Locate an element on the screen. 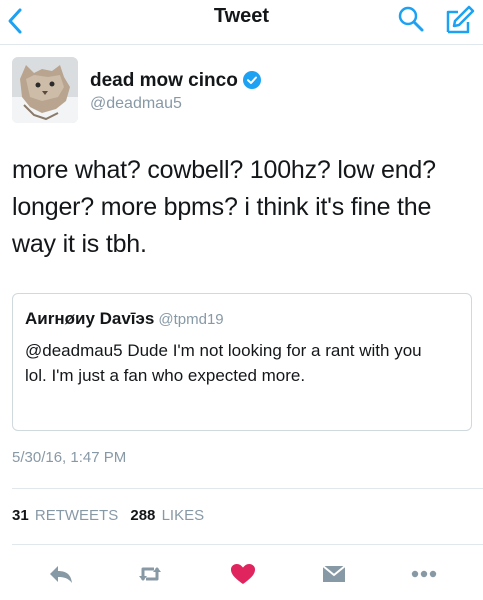 The image size is (483, 600). reply-icon is located at coordinates (61, 574).